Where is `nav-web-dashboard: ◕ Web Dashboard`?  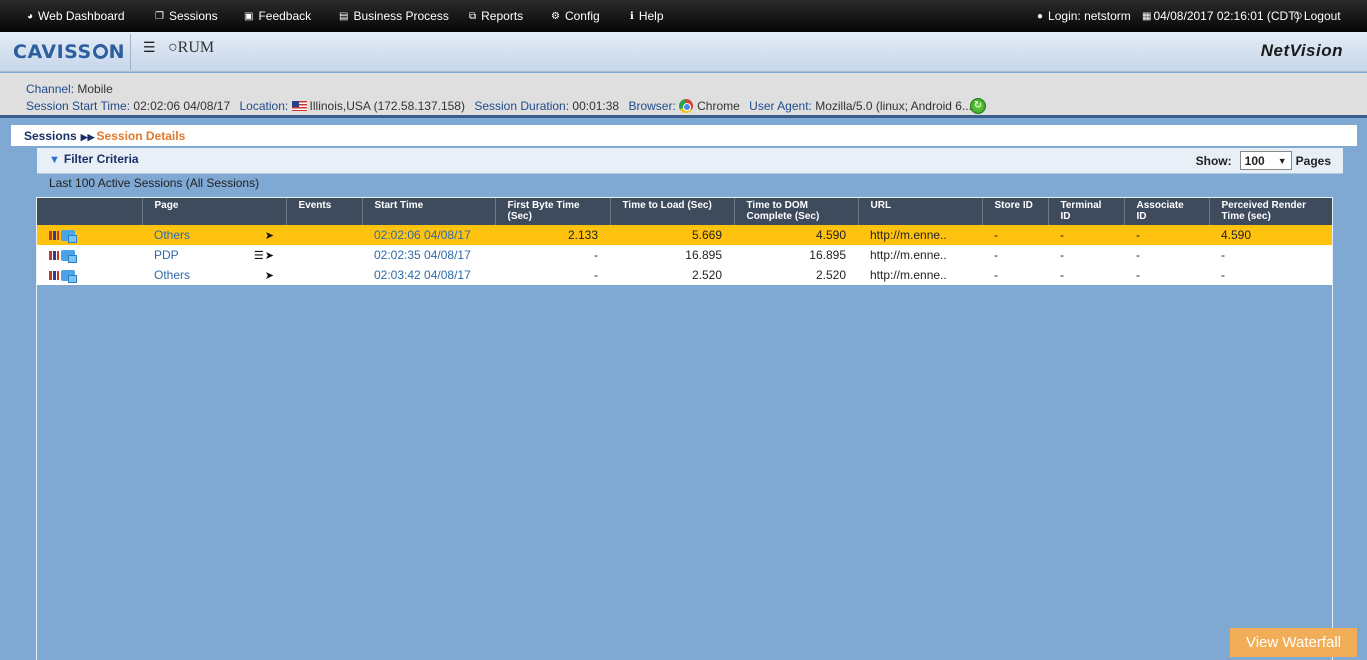 nav-web-dashboard: ◕ Web Dashboard is located at coordinates (76, 16).